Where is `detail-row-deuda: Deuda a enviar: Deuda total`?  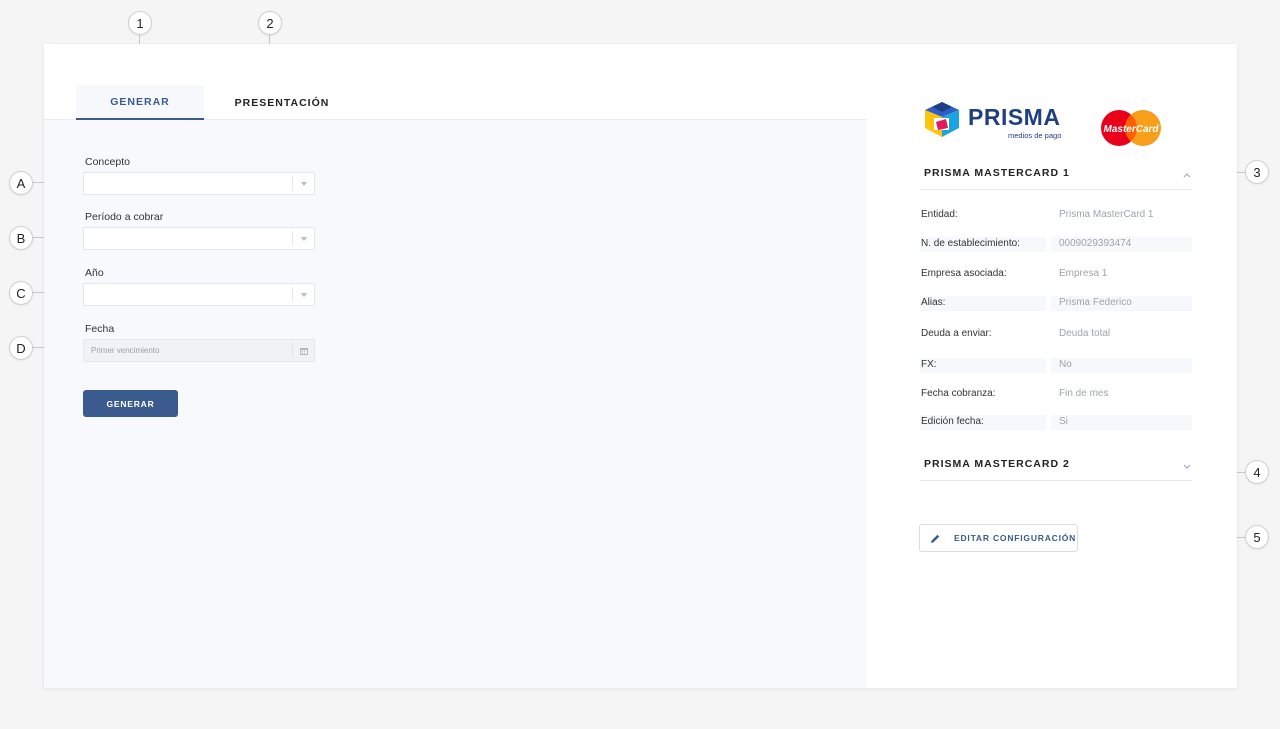
detail-row-deuda: Deuda a enviar: Deuda total is located at coordinates (1056, 334).